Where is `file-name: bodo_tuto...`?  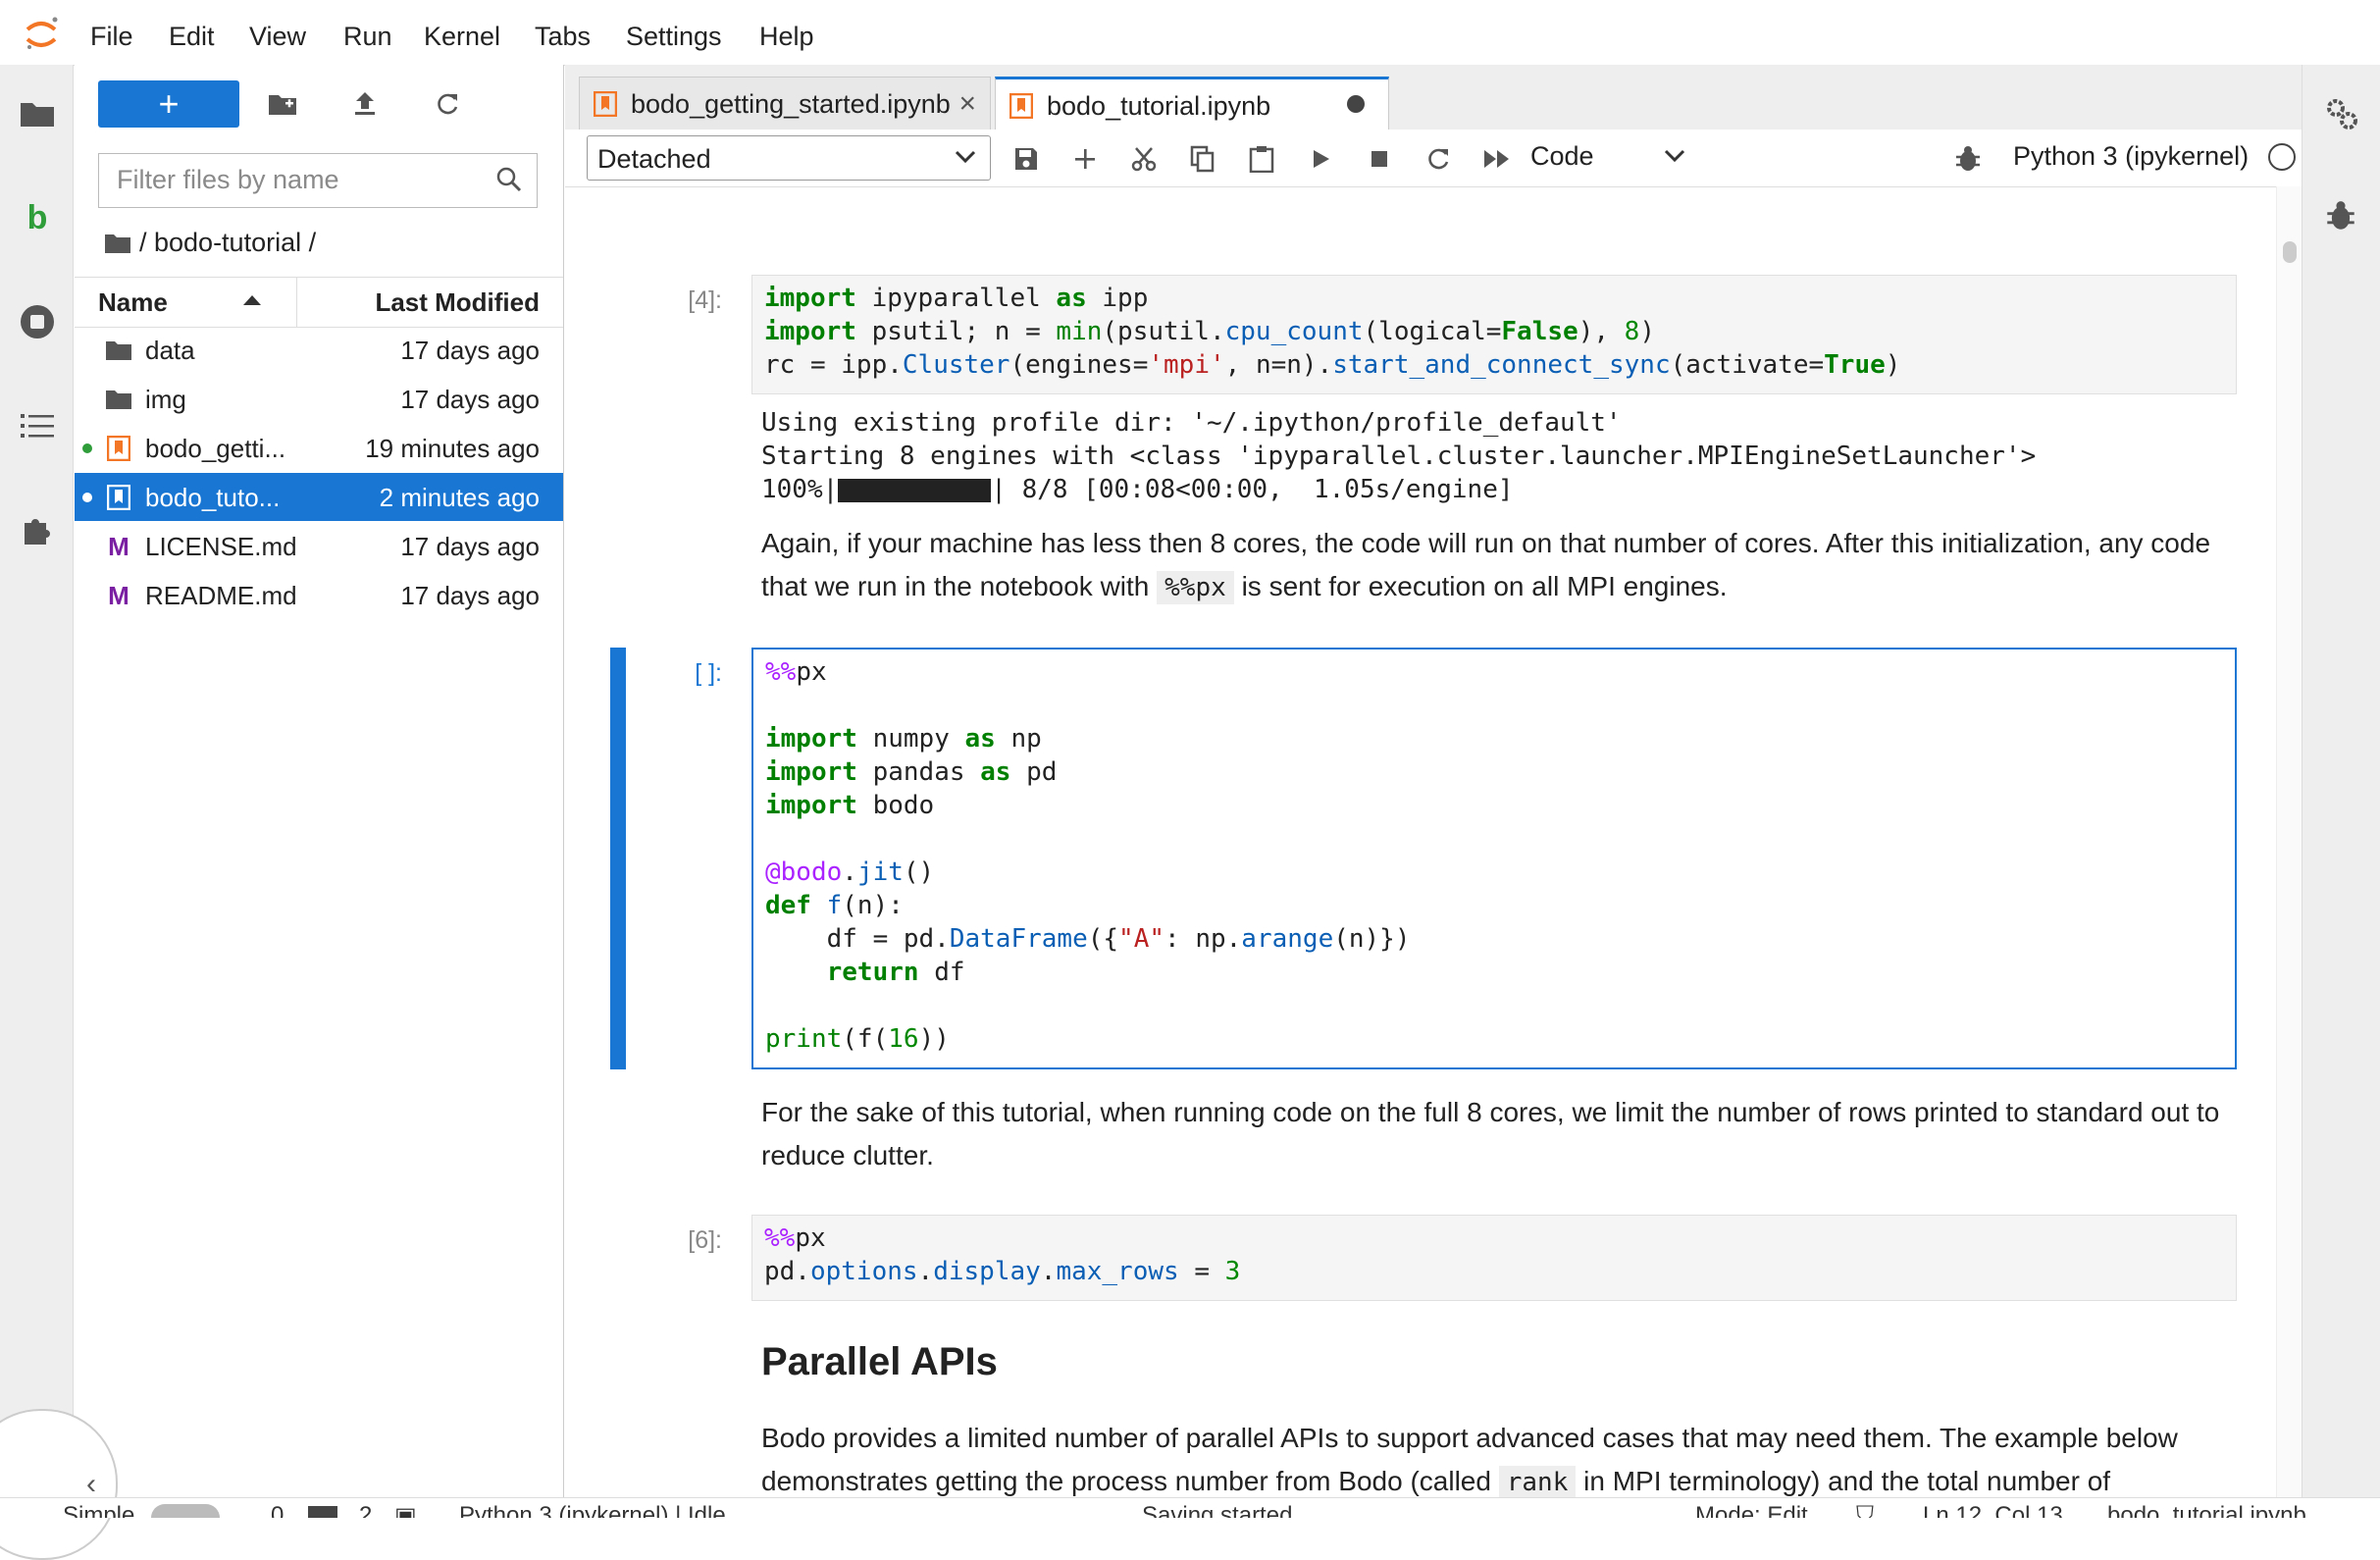
file-name: bodo_tuto... is located at coordinates (213, 497).